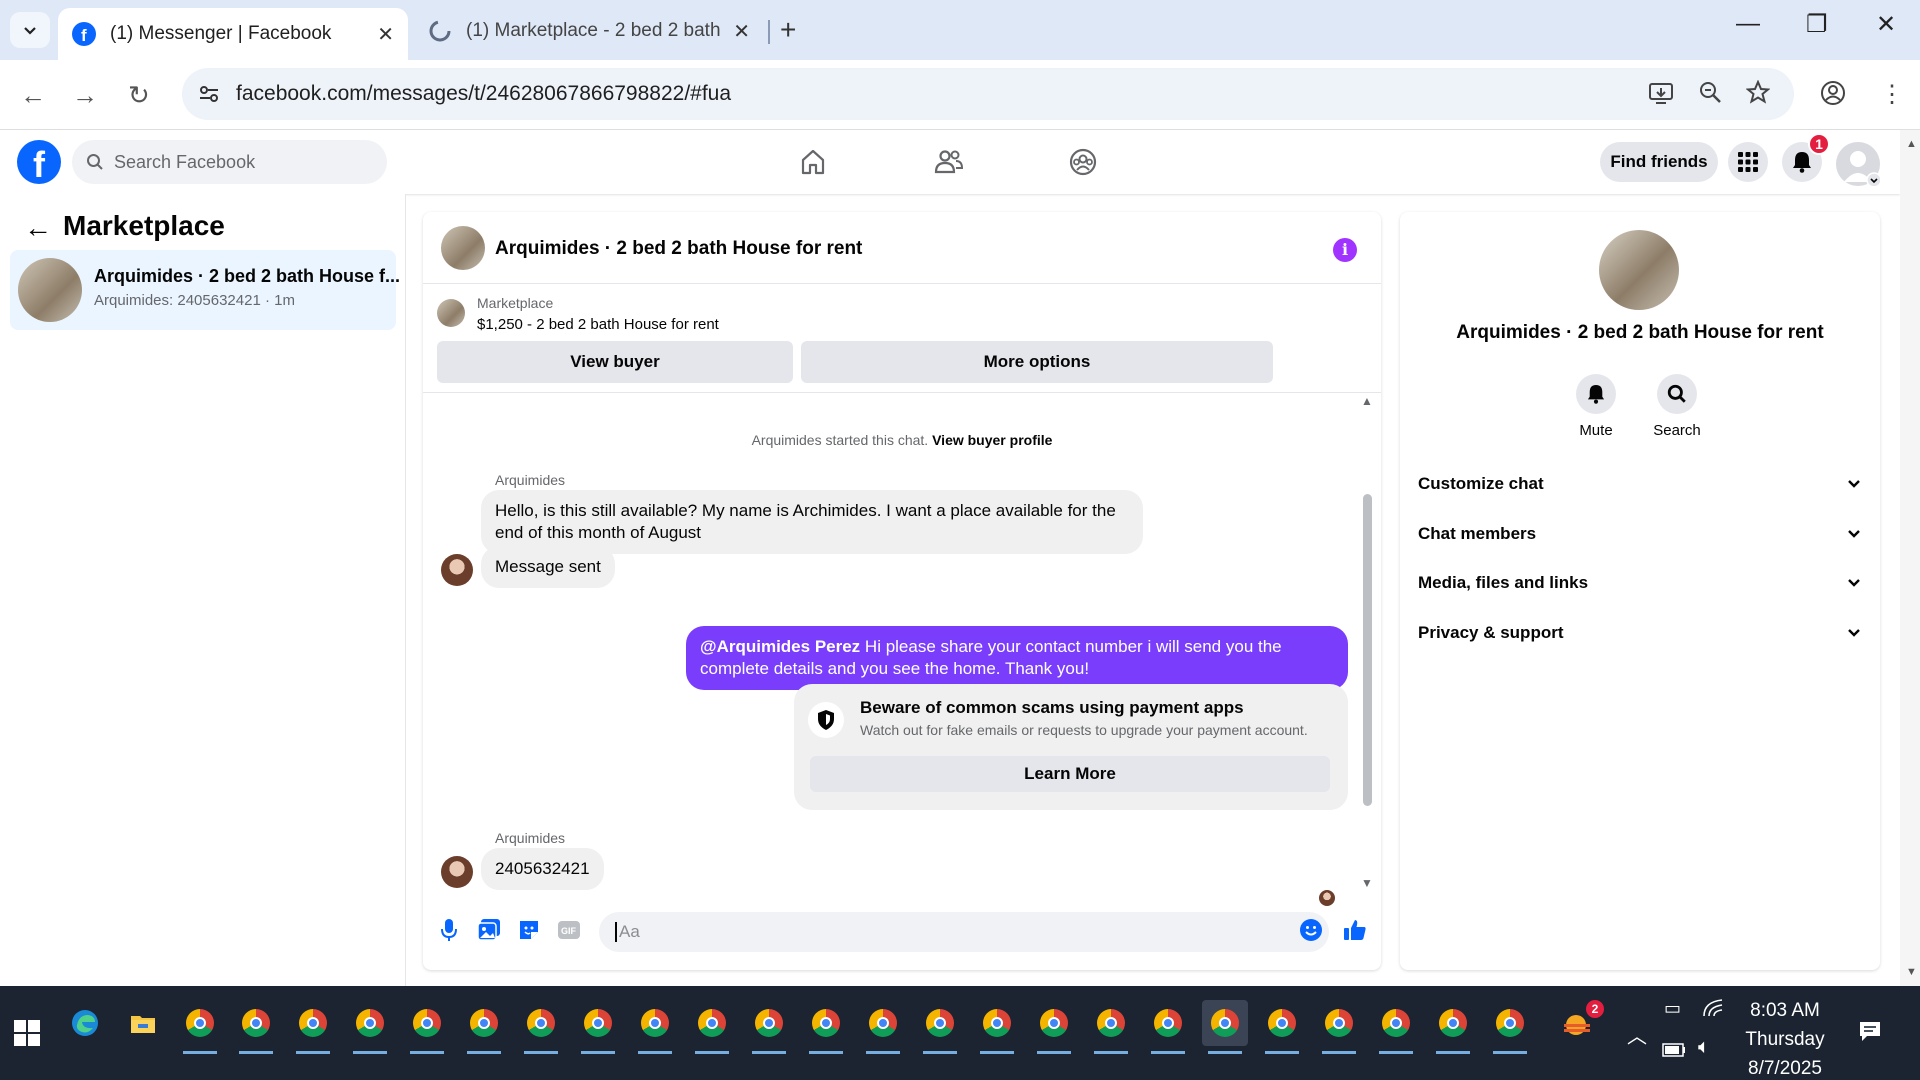 This screenshot has height=1080, width=1920. What do you see at coordinates (1070, 774) in the screenshot?
I see `learn-more-button: Learn More` at bounding box center [1070, 774].